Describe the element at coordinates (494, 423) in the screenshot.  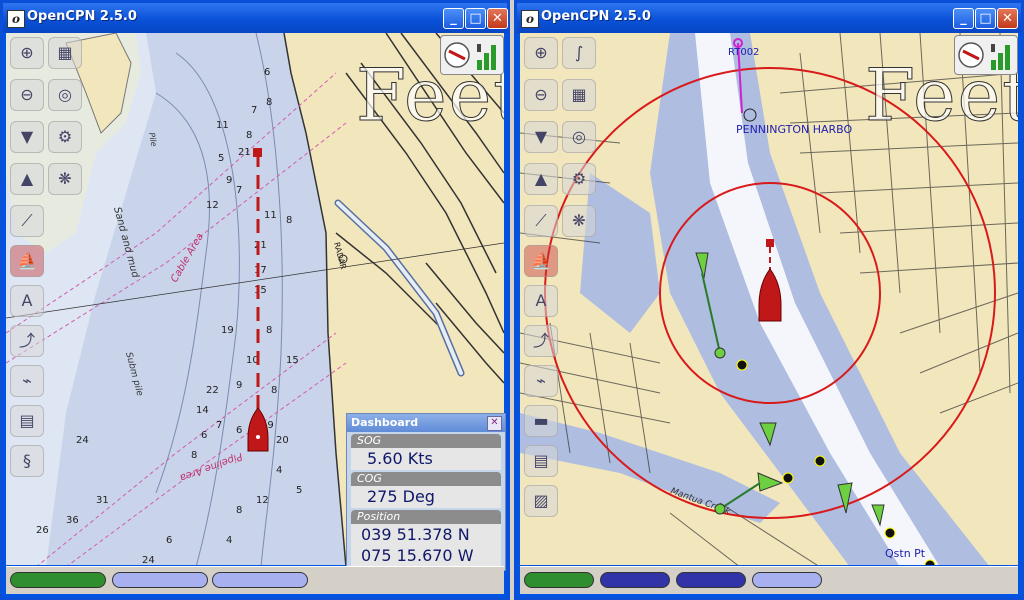
I see `dashboard-close-button: ✕` at that location.